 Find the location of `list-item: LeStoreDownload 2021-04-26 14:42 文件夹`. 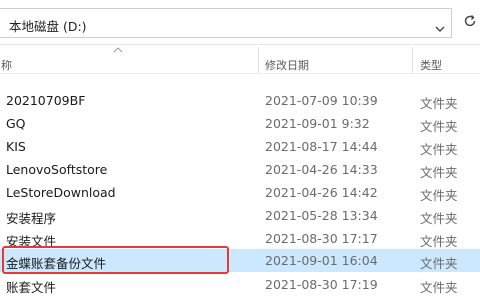

list-item: LeStoreDownload 2021-04-26 14:42 文件夹 is located at coordinates (240, 192).